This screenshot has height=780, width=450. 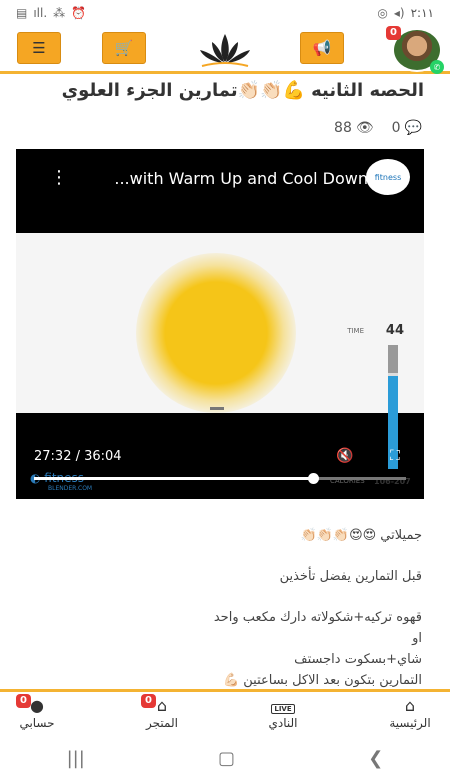 I want to click on views-stat: 88 👁, so click(x=354, y=128).